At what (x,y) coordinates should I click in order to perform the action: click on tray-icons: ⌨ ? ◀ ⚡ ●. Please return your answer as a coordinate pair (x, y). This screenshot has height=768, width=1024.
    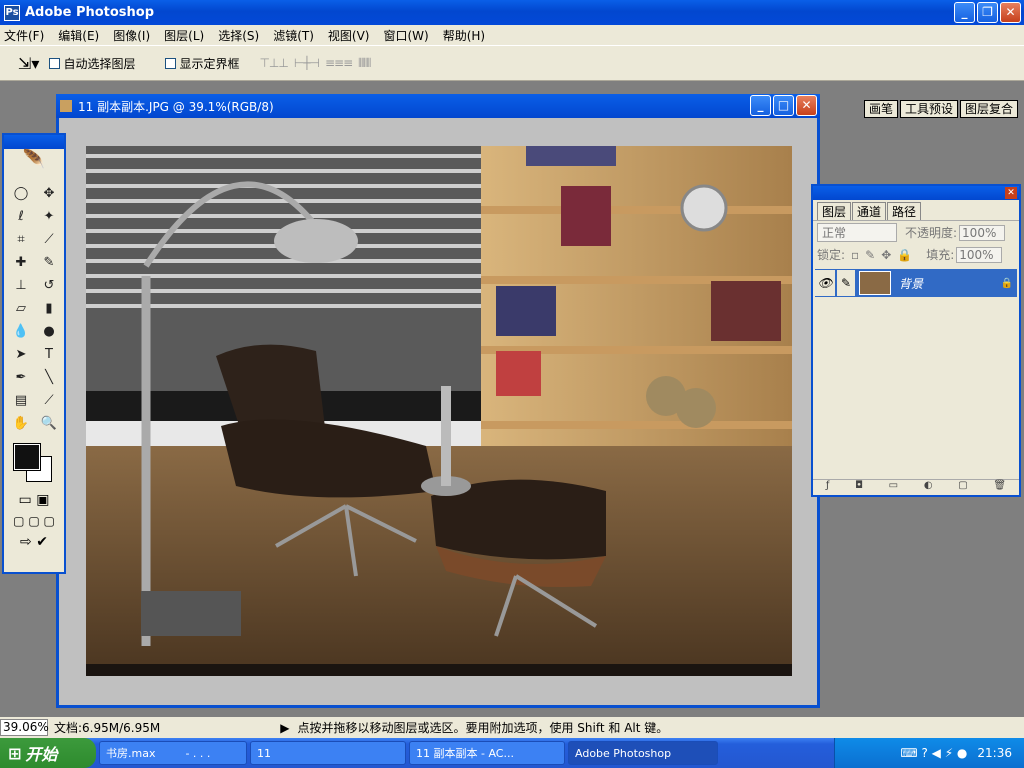
    Looking at the image, I should click on (933, 753).